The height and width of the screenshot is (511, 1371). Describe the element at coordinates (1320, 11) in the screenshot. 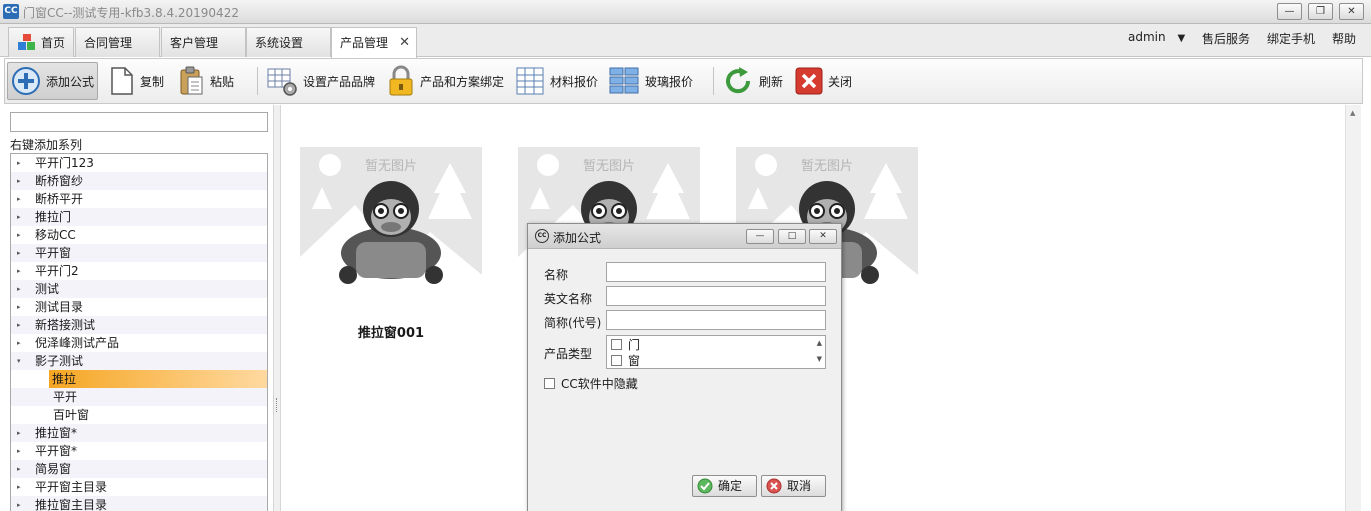

I see `restore-button: ❐` at that location.